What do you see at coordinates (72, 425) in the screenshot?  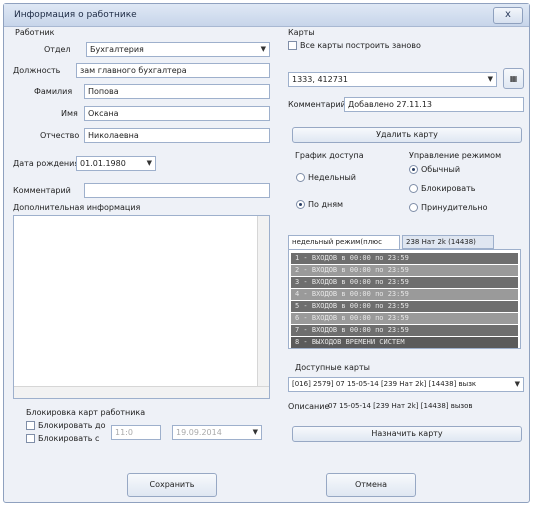 I see `block-until-label: Блокировать до` at bounding box center [72, 425].